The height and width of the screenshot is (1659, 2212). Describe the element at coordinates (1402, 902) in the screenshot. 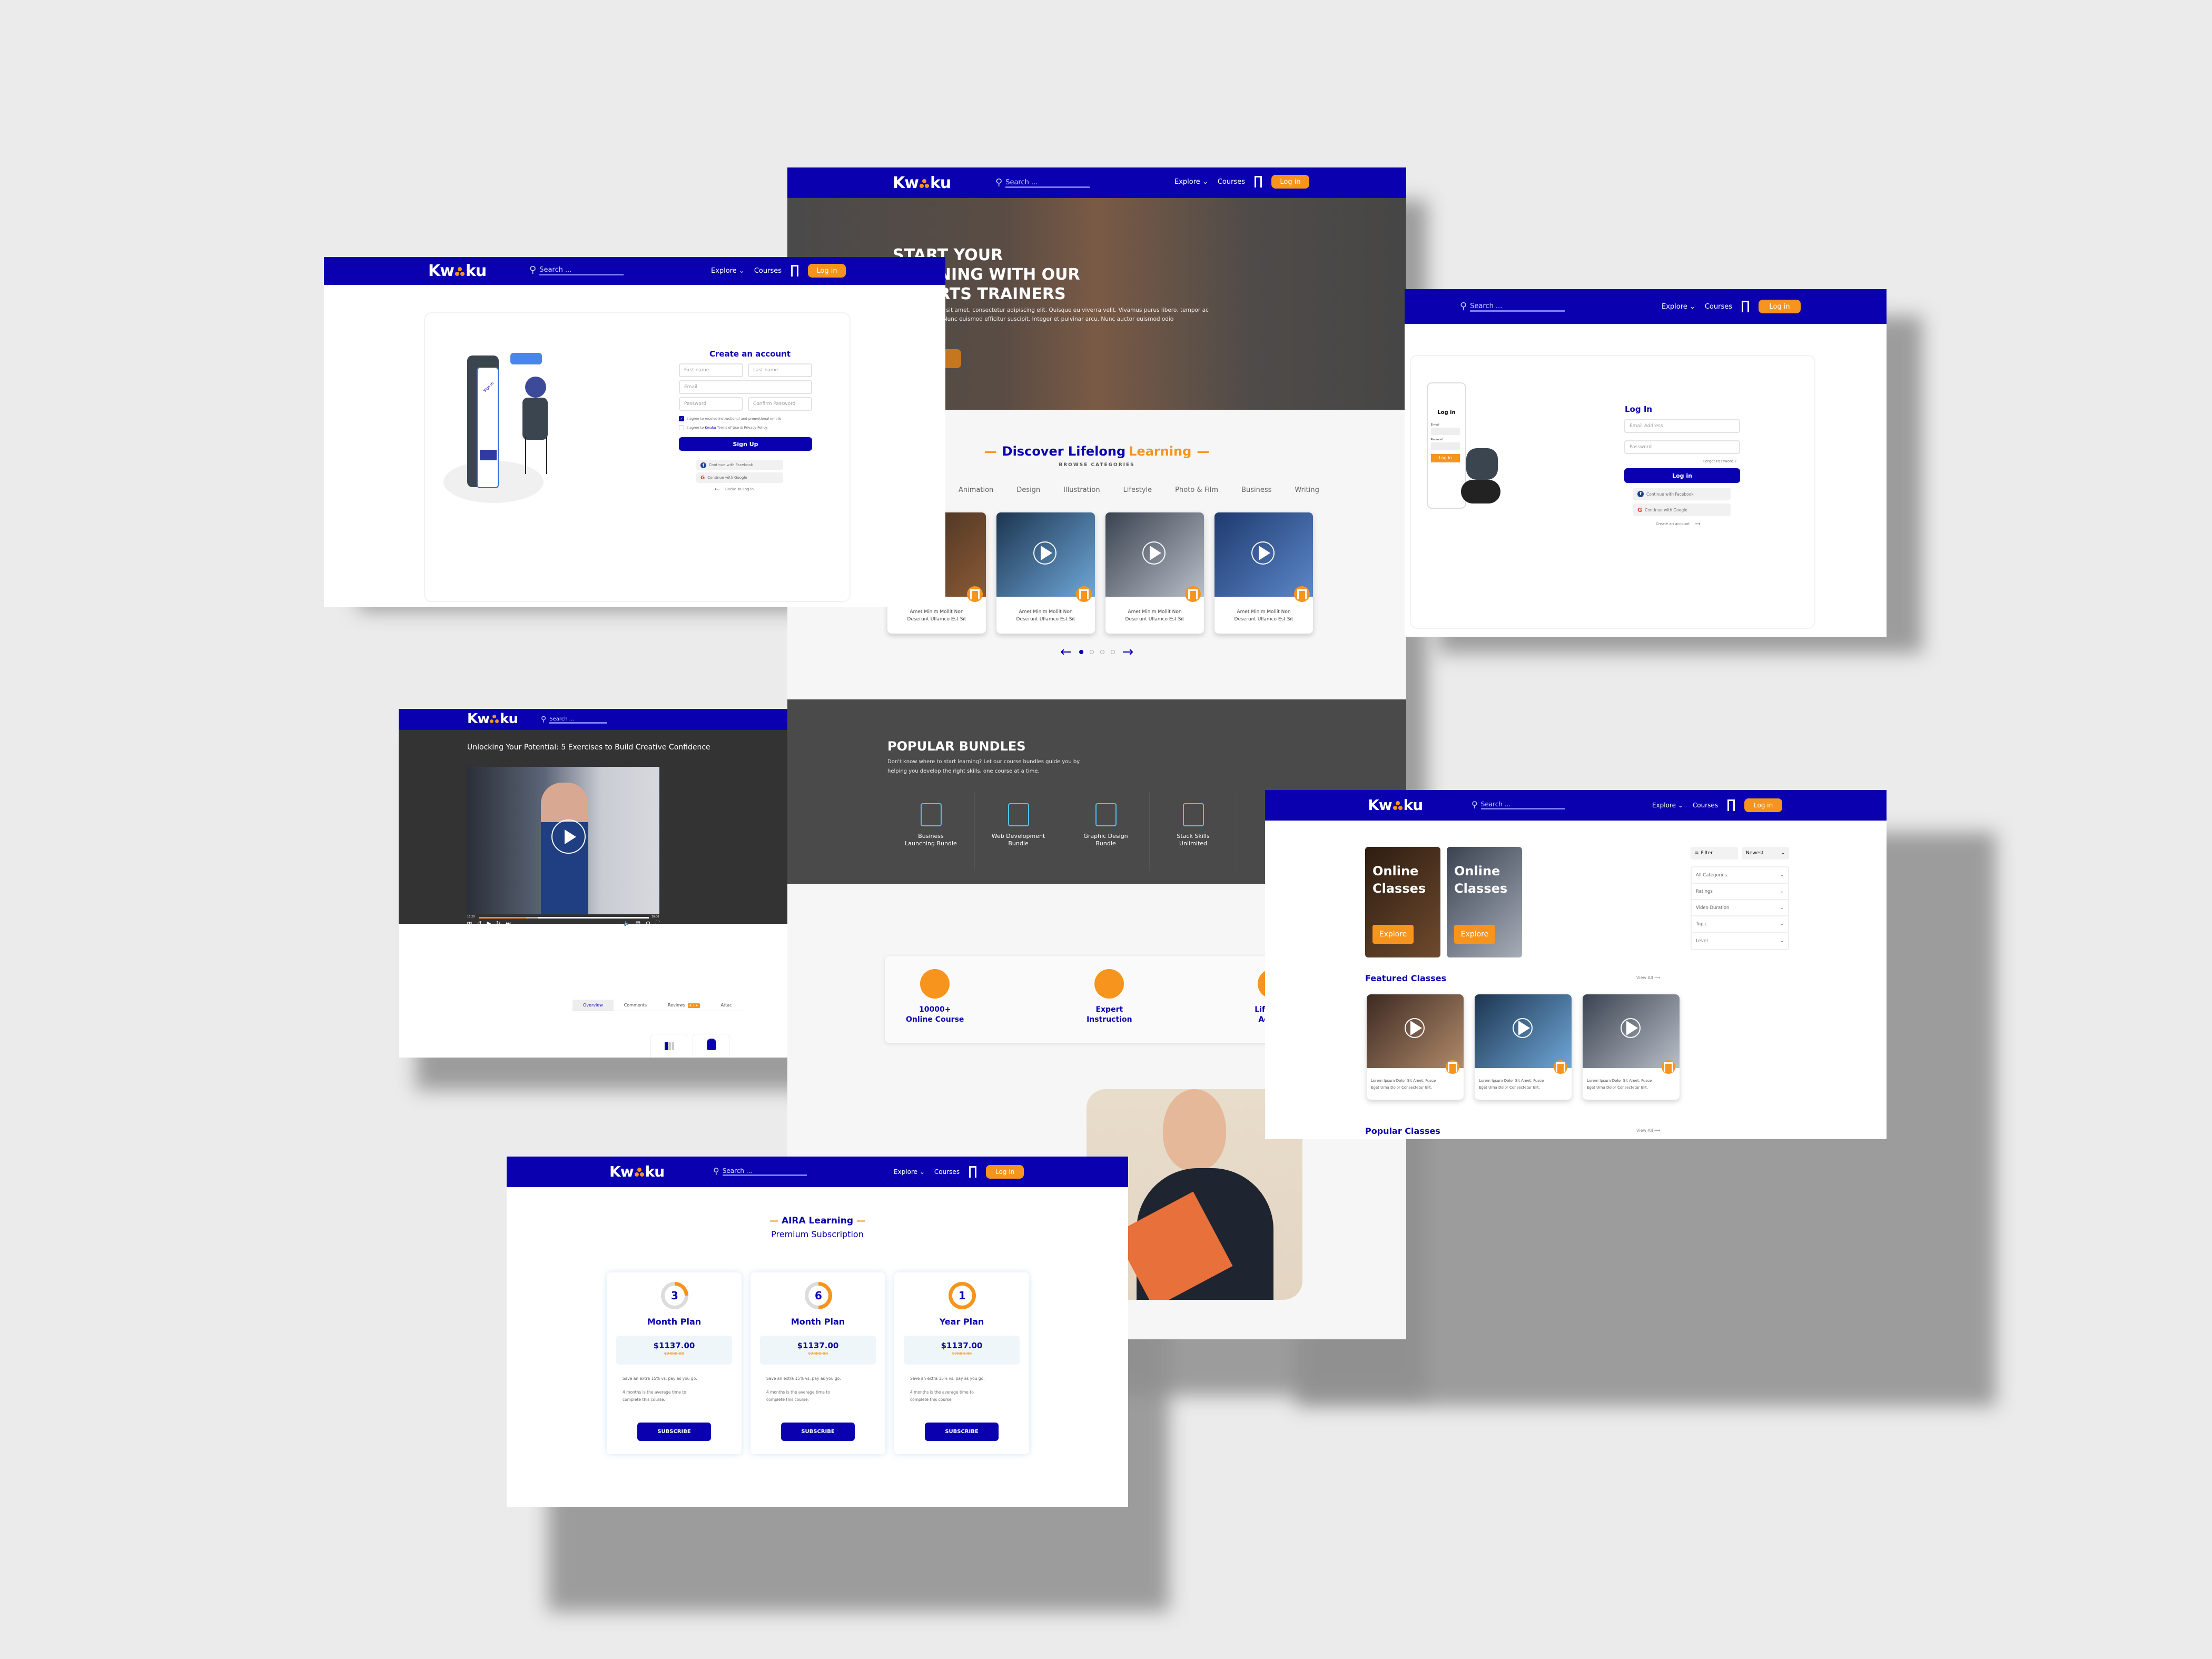

I see `promo-card: Online Classes Explore` at that location.